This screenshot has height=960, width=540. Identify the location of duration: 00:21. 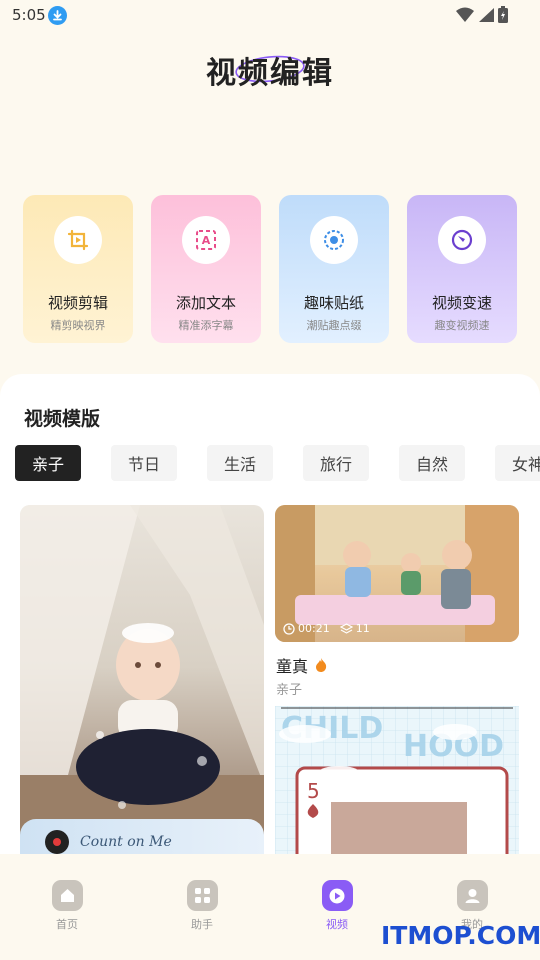
(306, 628).